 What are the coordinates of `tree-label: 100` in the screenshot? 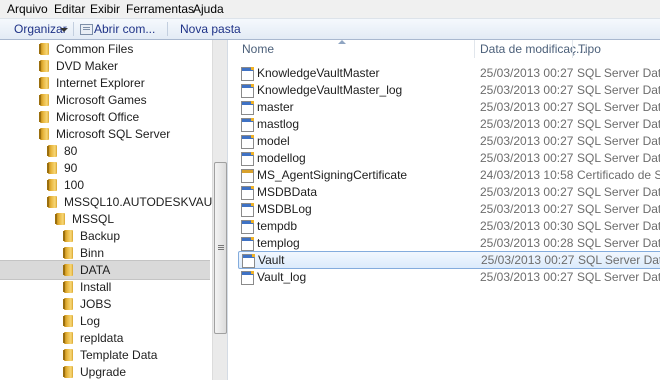 It's located at (74, 185).